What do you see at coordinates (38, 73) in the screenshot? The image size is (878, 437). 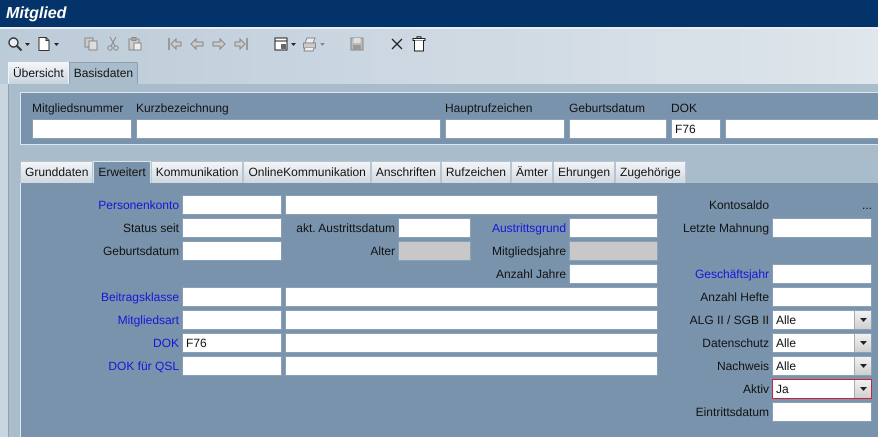 I see `tab: Übersicht` at bounding box center [38, 73].